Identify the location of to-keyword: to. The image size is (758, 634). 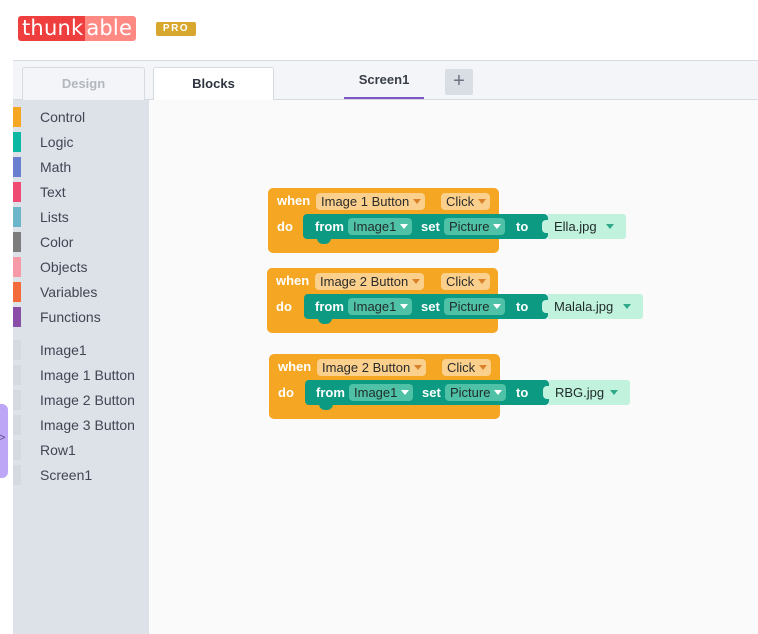
(522, 226).